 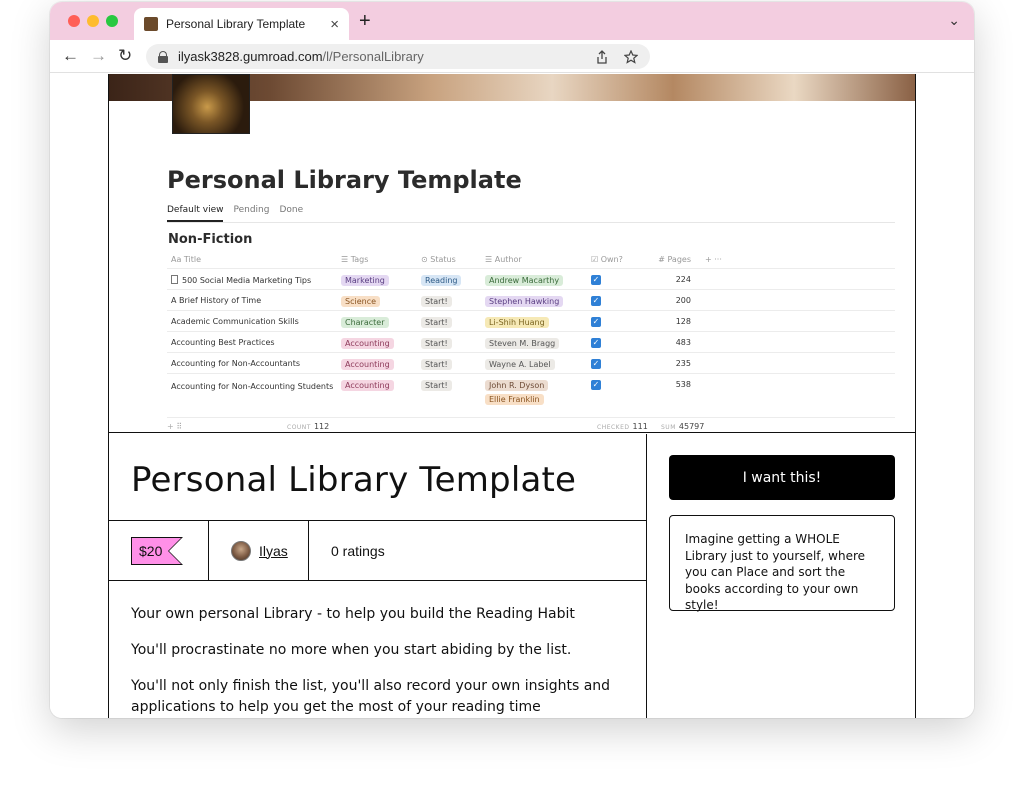 I want to click on favicon-icon, so click(x=151, y=24).